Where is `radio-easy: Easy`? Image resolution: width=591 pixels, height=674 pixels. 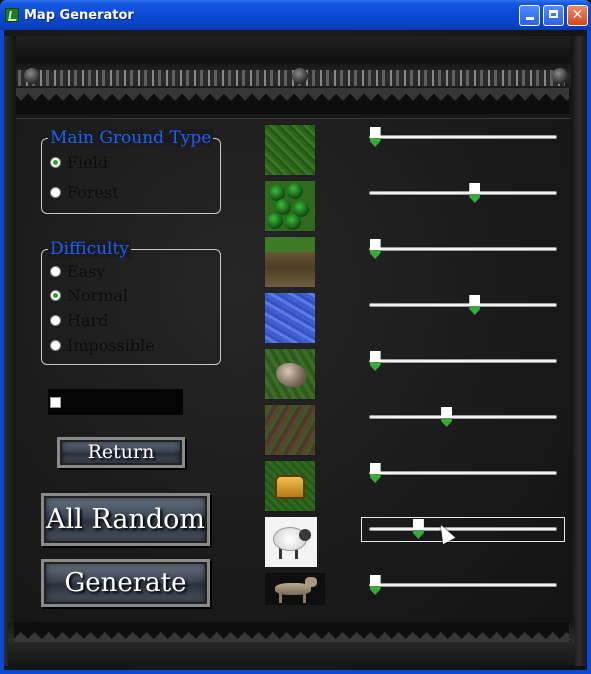 radio-easy: Easy is located at coordinates (77, 271).